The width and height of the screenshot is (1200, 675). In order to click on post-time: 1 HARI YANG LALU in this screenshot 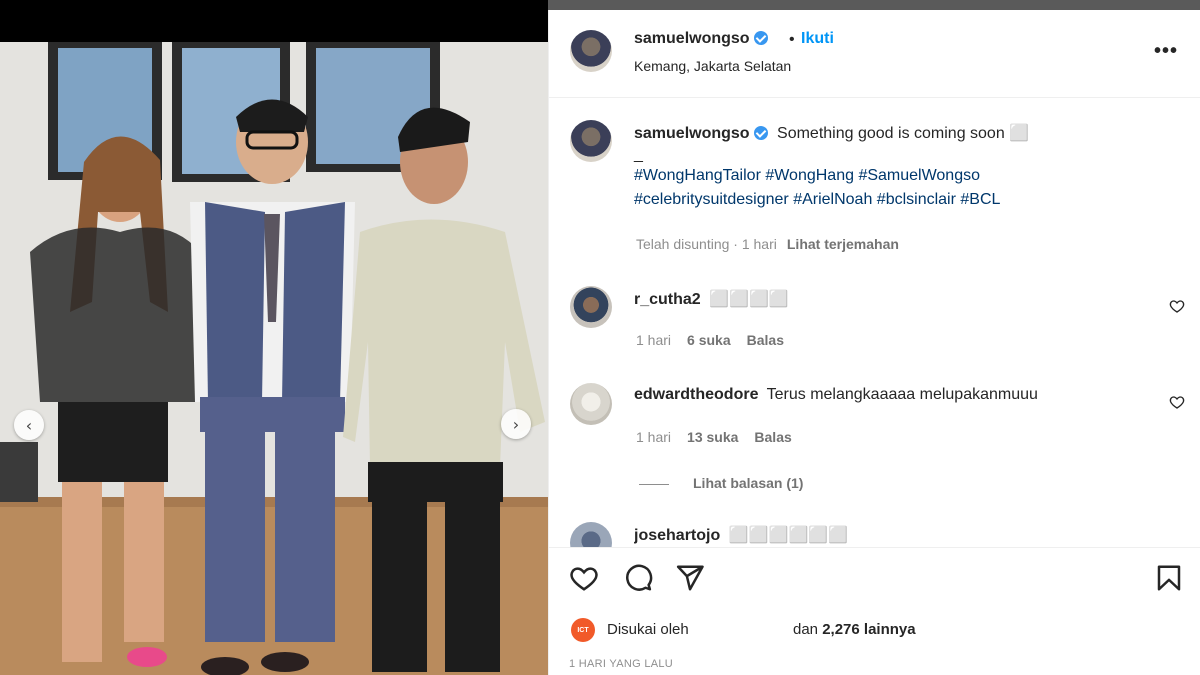, I will do `click(621, 664)`.